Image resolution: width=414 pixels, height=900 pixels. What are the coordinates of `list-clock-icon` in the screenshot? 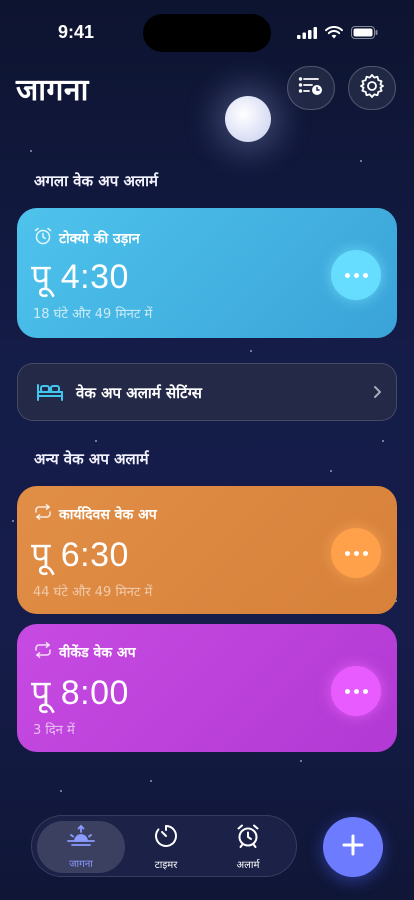 It's located at (311, 88).